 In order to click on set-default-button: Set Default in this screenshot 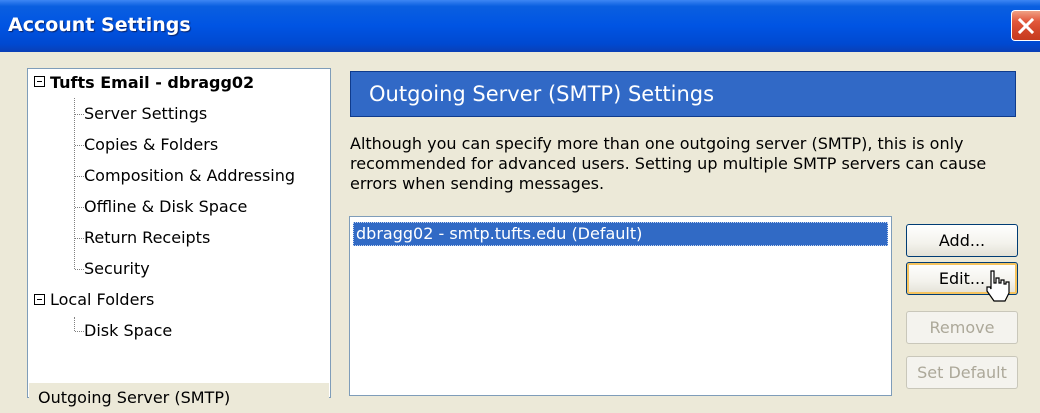, I will do `click(962, 372)`.